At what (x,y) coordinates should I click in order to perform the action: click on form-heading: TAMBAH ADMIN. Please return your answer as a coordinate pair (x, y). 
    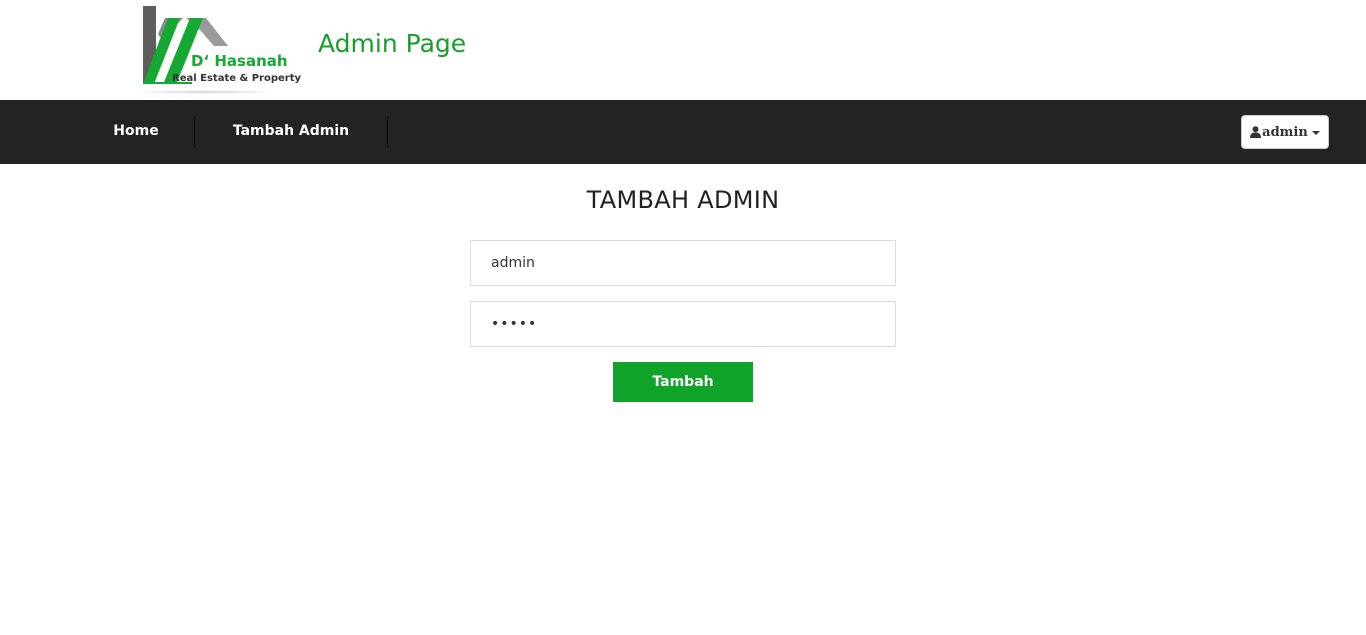
    Looking at the image, I should click on (683, 200).